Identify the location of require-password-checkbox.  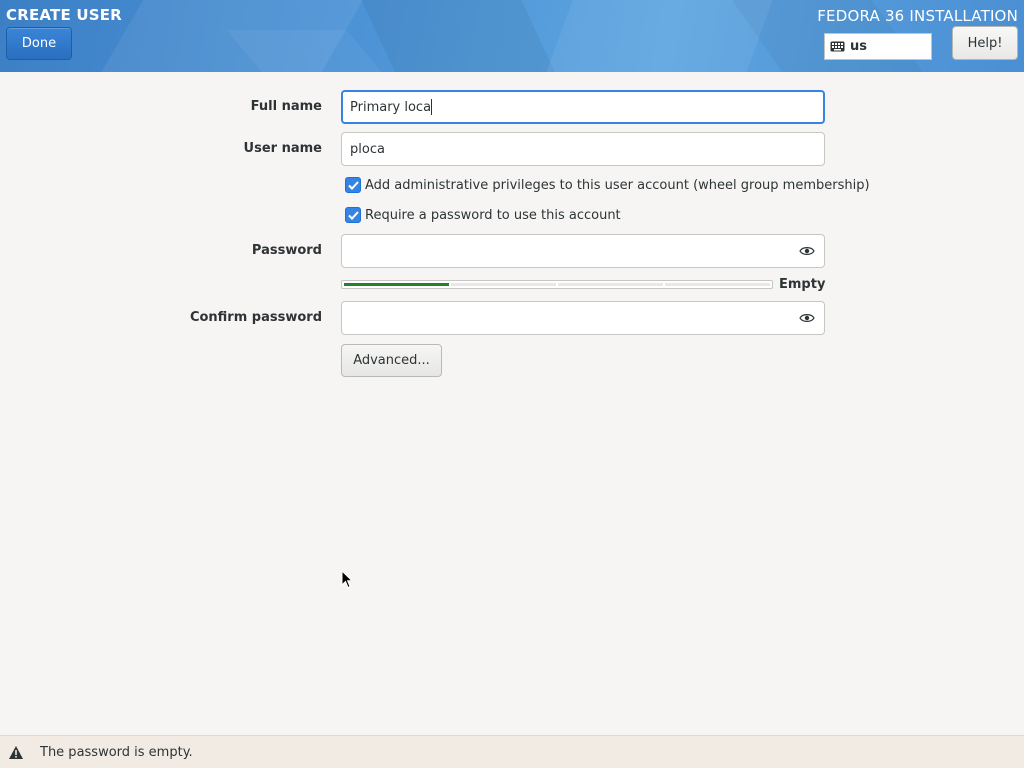
(353, 215).